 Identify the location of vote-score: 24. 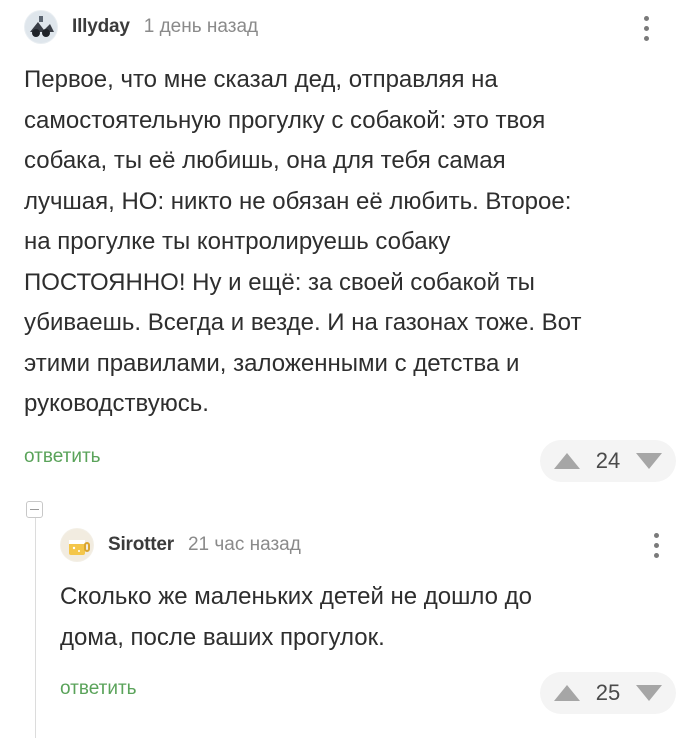
(608, 460).